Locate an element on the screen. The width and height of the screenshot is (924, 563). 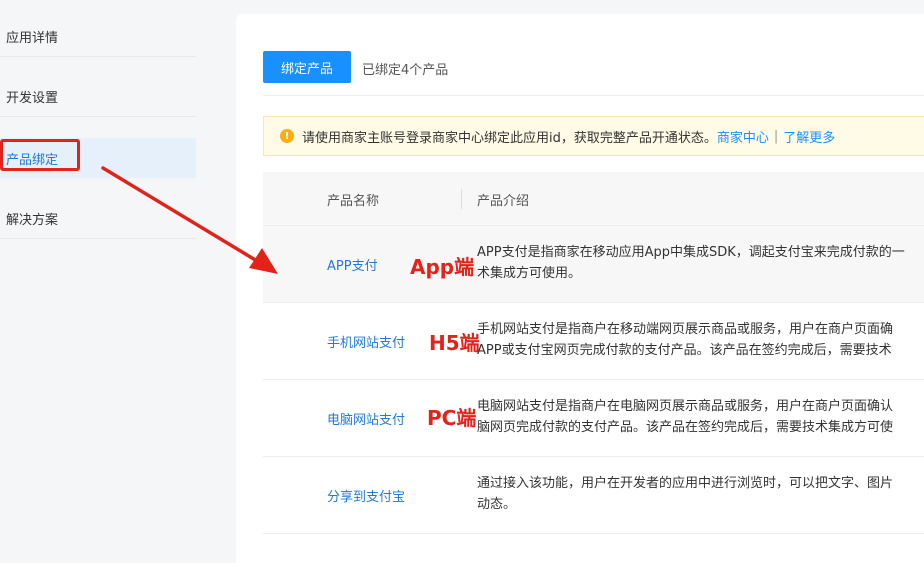
column-header-name: 产品名称 is located at coordinates (353, 201).